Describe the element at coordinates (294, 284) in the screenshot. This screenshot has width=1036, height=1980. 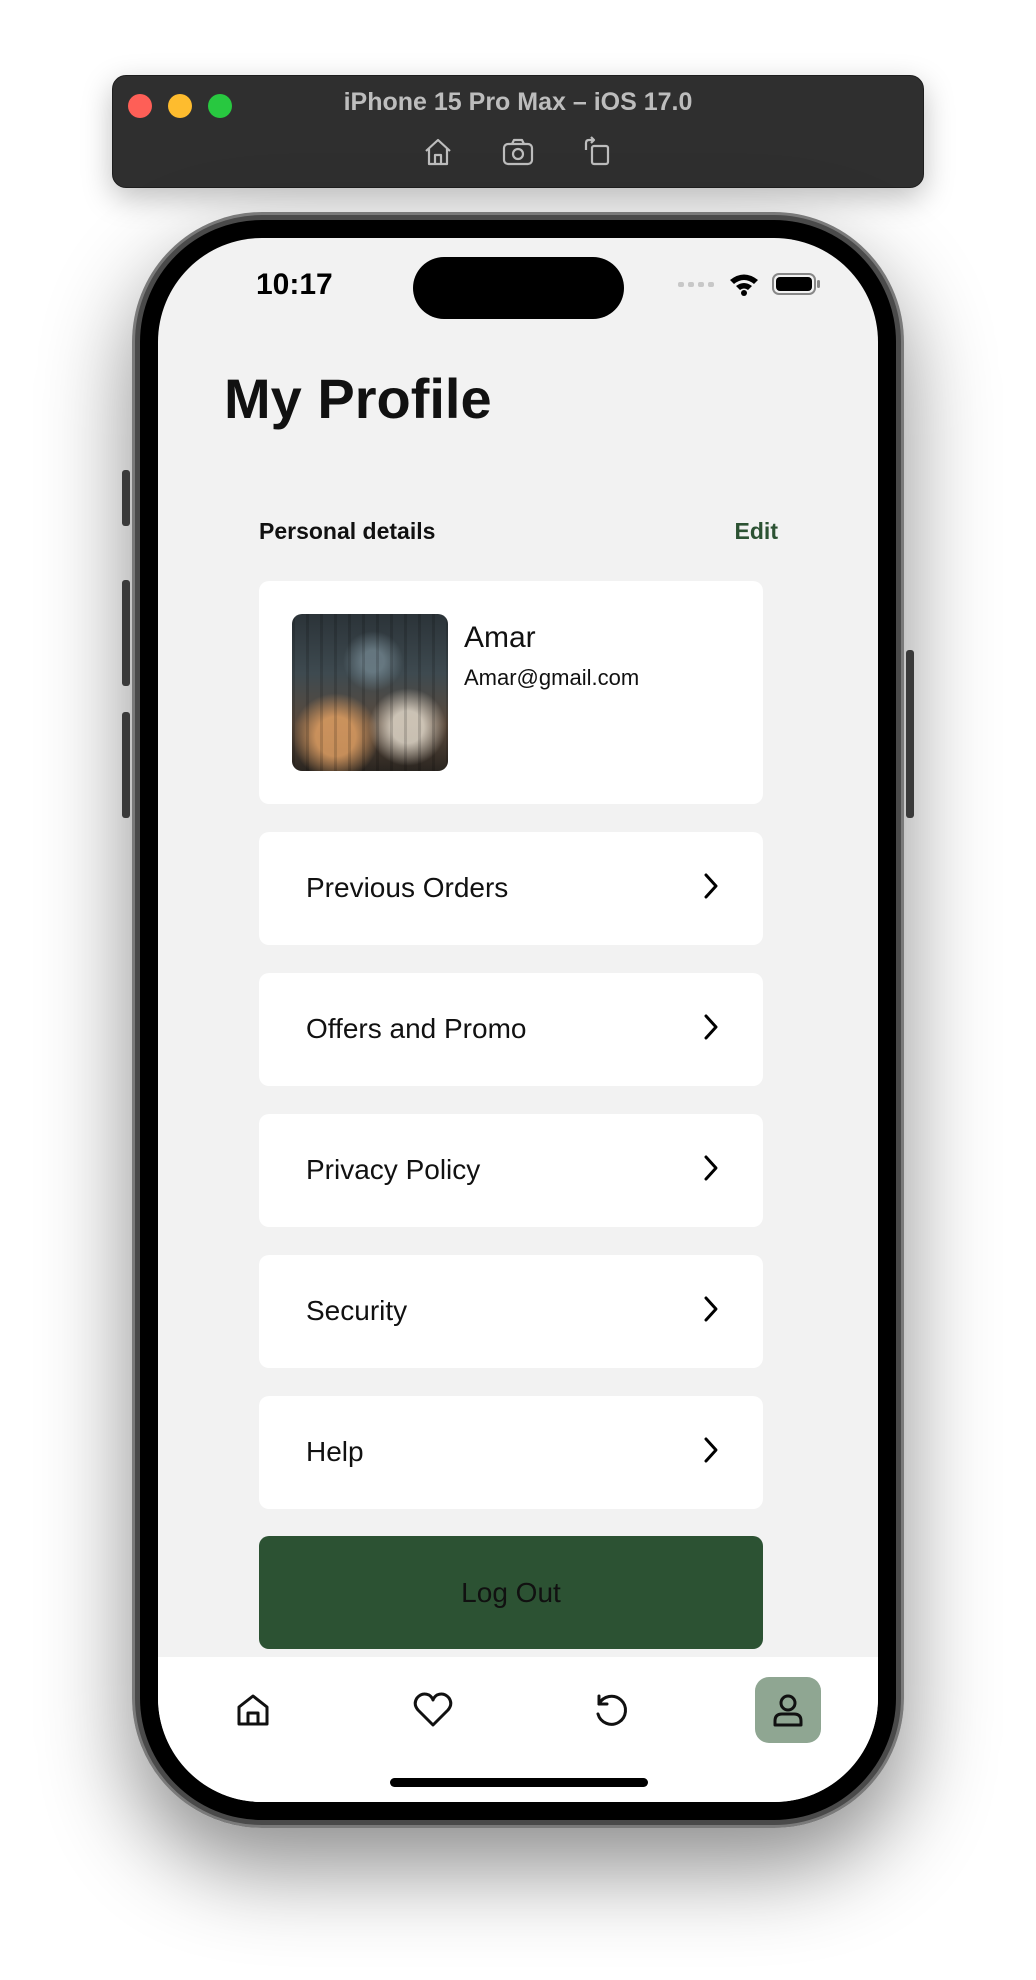
I see `status-time: 10:17` at that location.